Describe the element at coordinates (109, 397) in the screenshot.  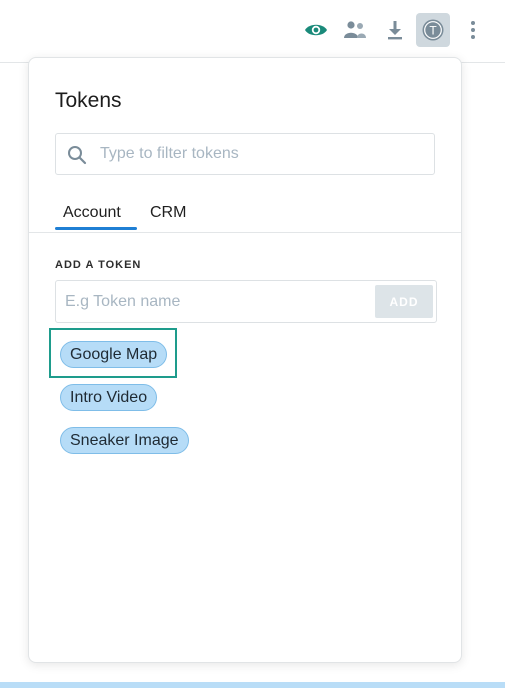
I see `token-chip-intro-video: Intro Video` at that location.